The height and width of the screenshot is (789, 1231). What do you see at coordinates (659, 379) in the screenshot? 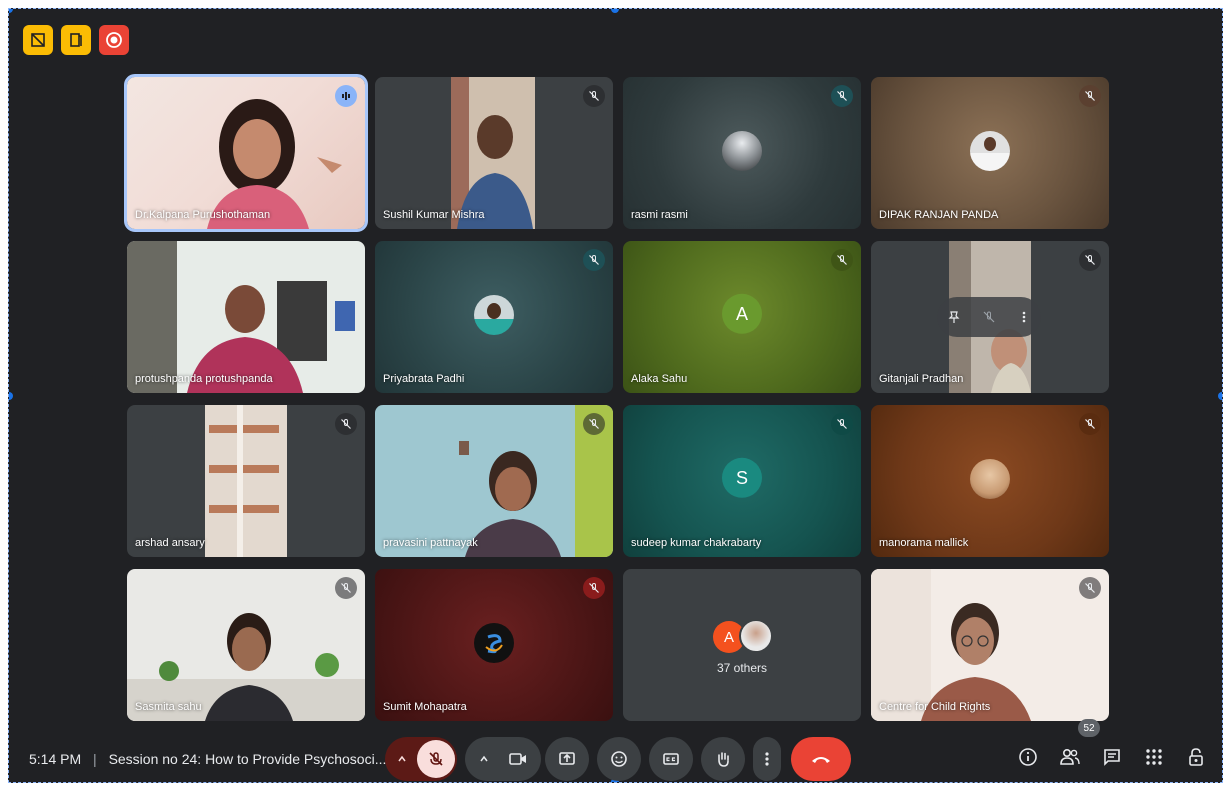
I see `participant-name: Alaka Sahu` at bounding box center [659, 379].